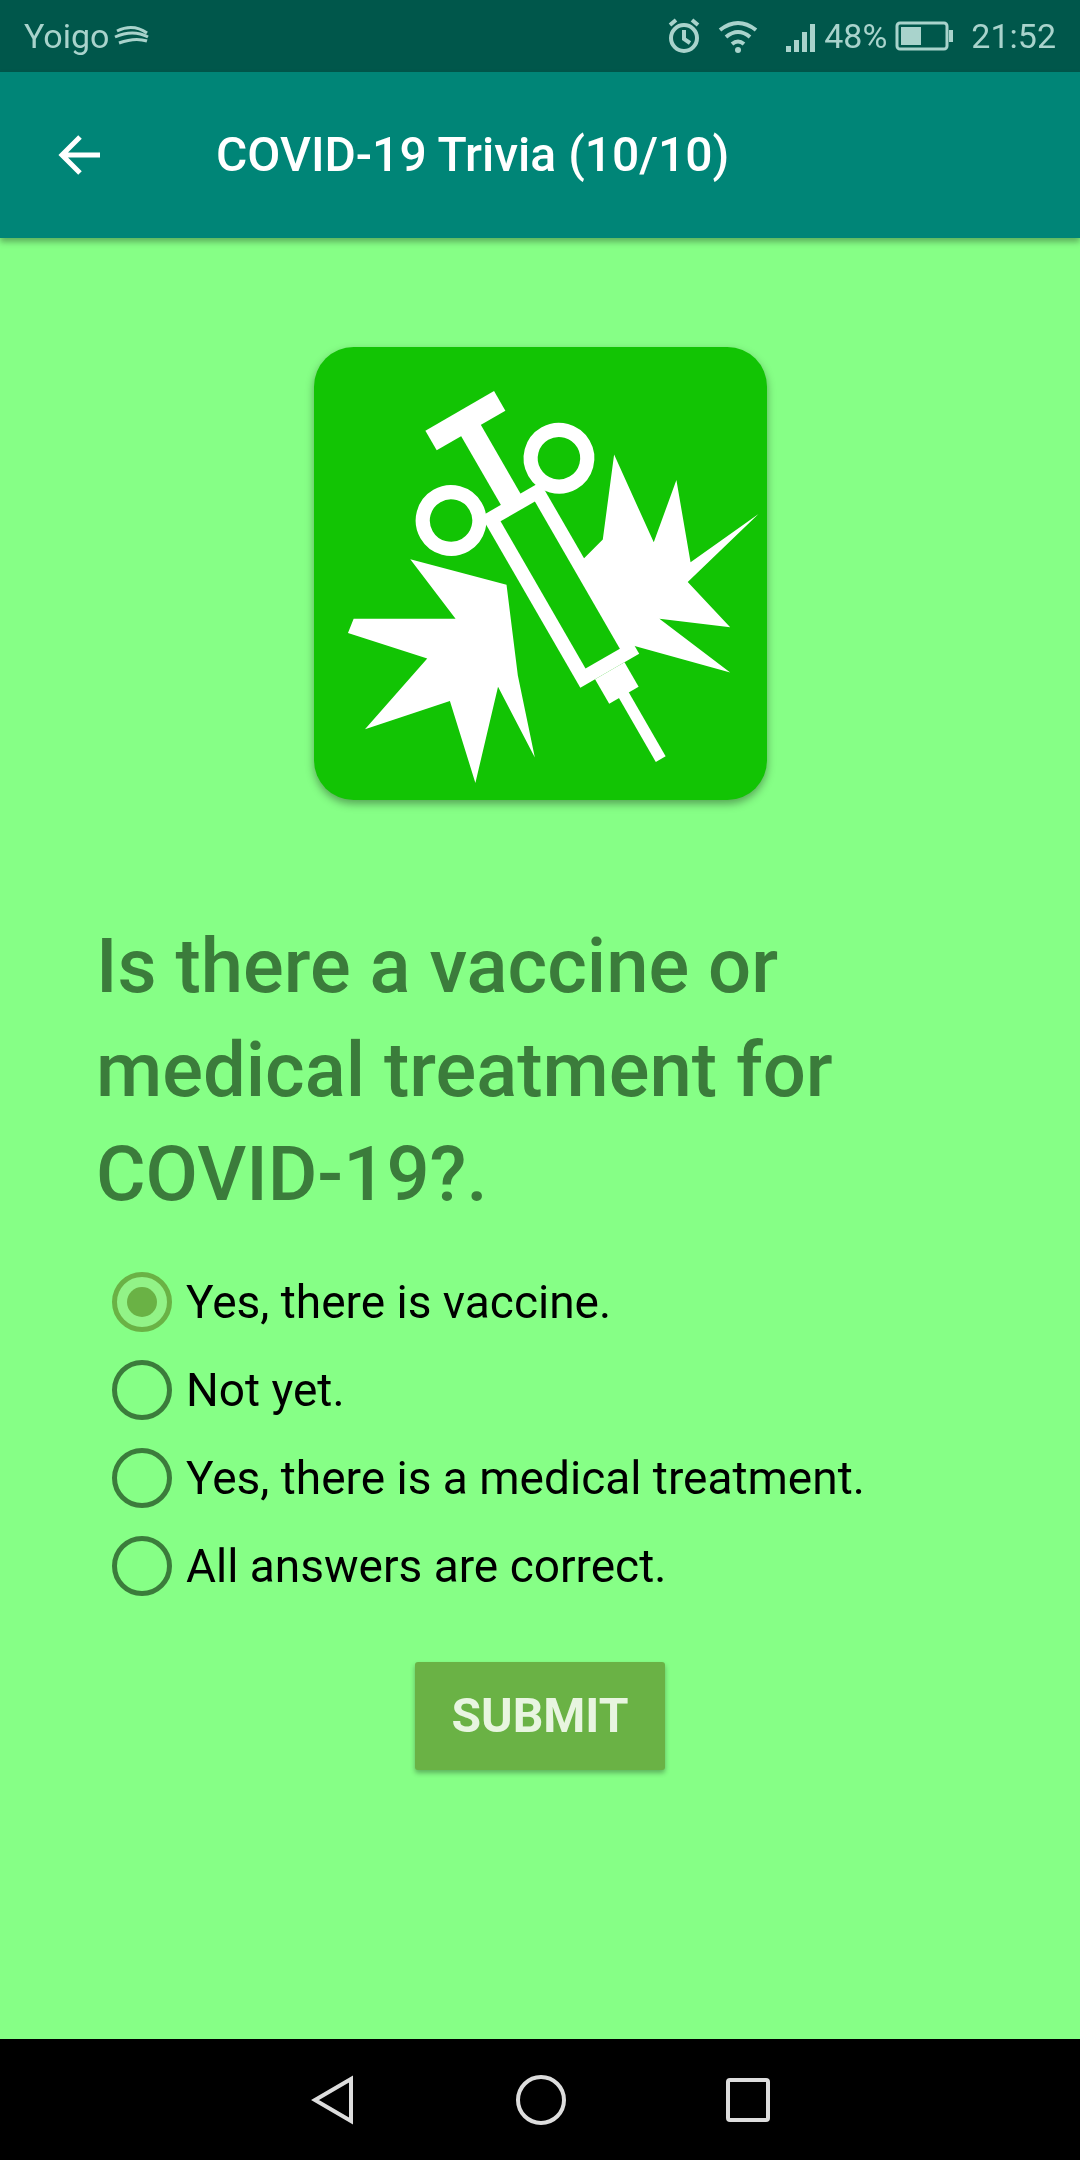 Image resolution: width=1080 pixels, height=2160 pixels. What do you see at coordinates (540, 573) in the screenshot?
I see `vaccine-syringe-icon` at bounding box center [540, 573].